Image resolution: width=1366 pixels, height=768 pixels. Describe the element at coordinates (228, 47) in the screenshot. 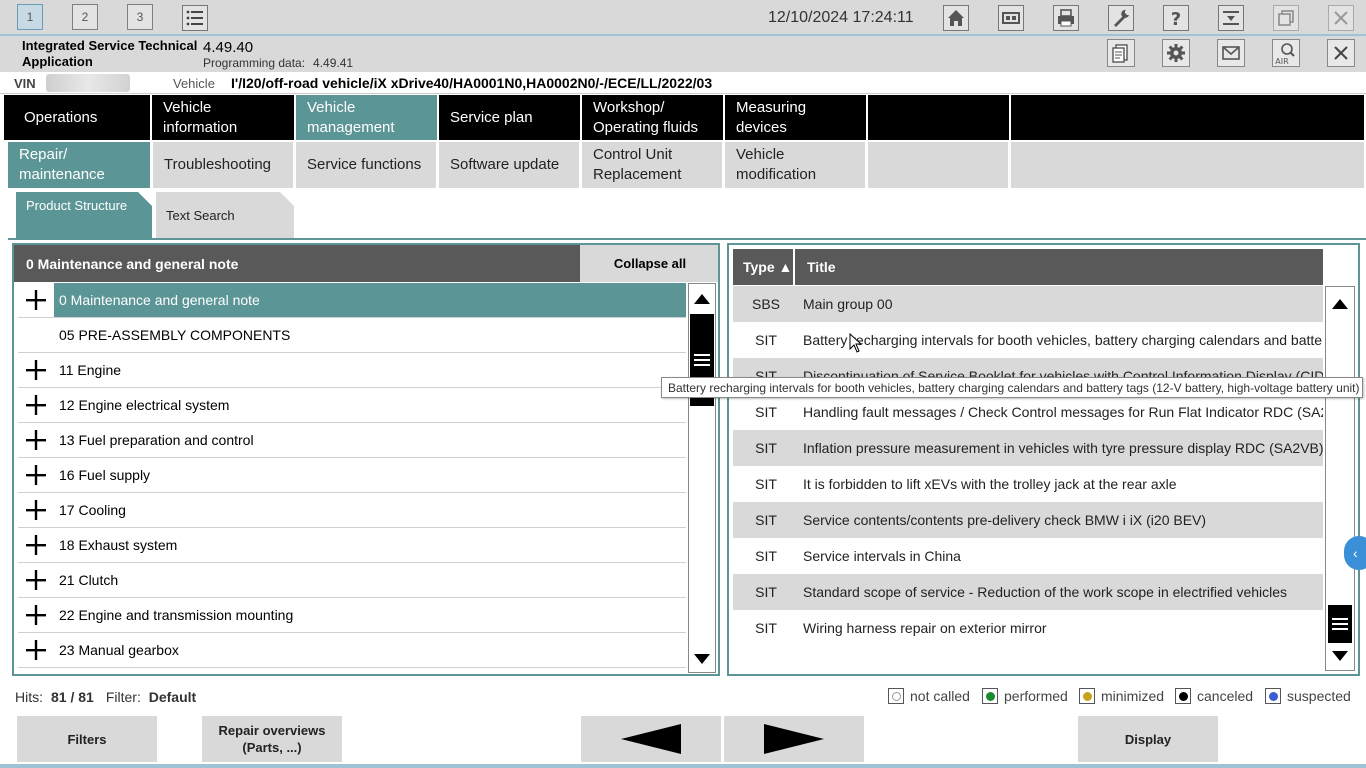

I see `app-version: 4.49.40` at that location.